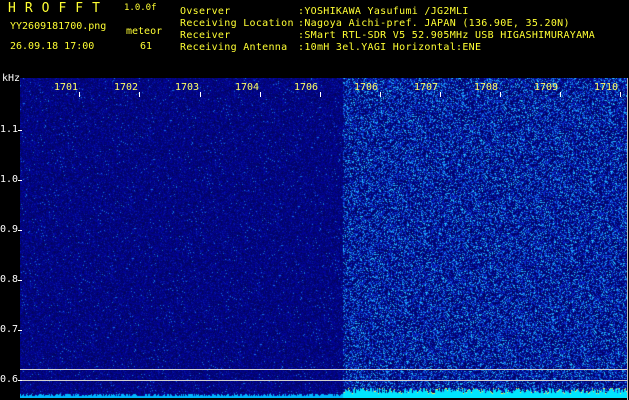  I want to click on x-tick-label: 1701, so click(66, 87).